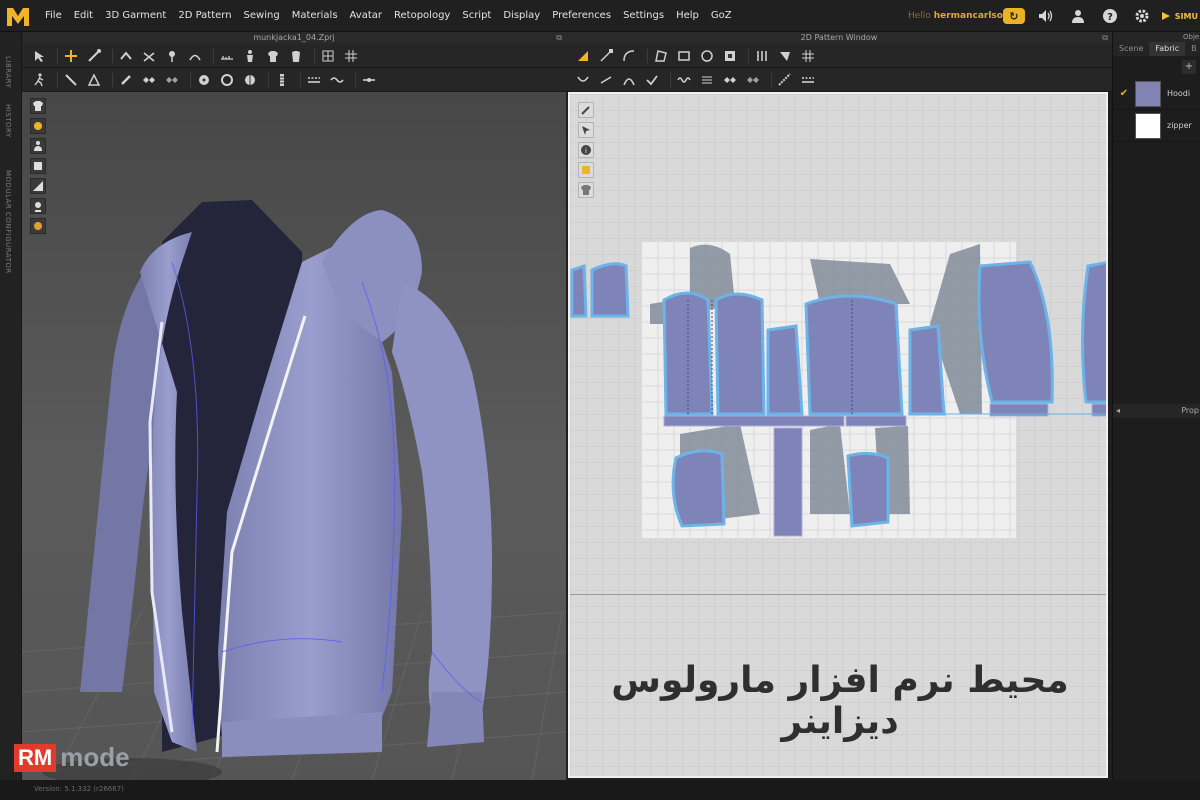 The image size is (1200, 800). What do you see at coordinates (559, 38) in the screenshot?
I see `undock-icon: ⧉` at bounding box center [559, 38].